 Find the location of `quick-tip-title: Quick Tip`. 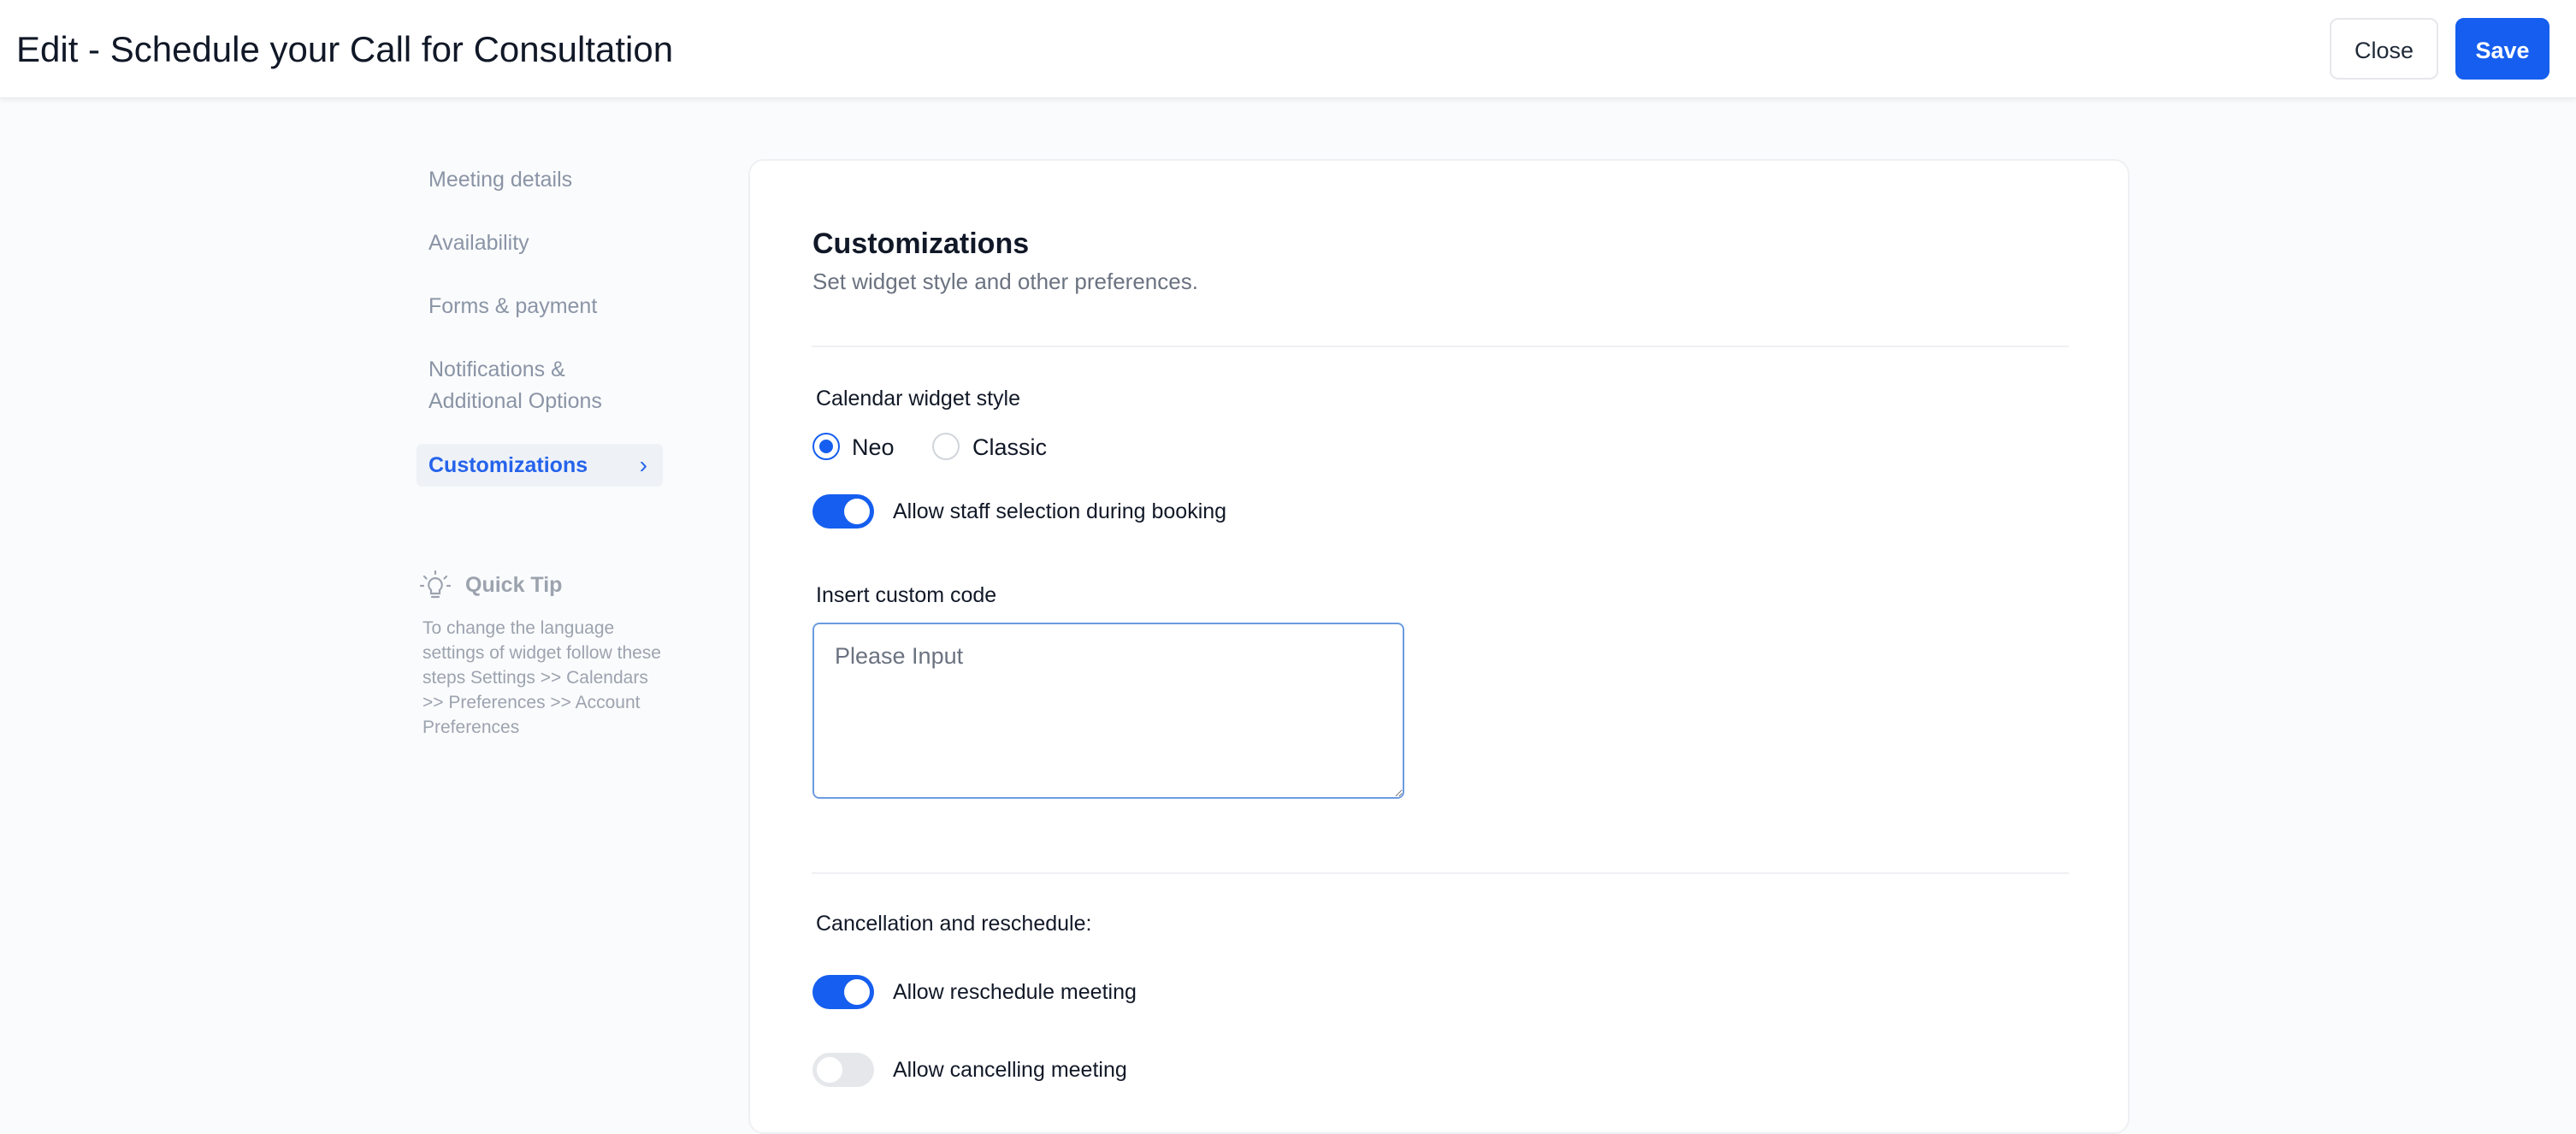

quick-tip-title: Quick Tip is located at coordinates (514, 585).